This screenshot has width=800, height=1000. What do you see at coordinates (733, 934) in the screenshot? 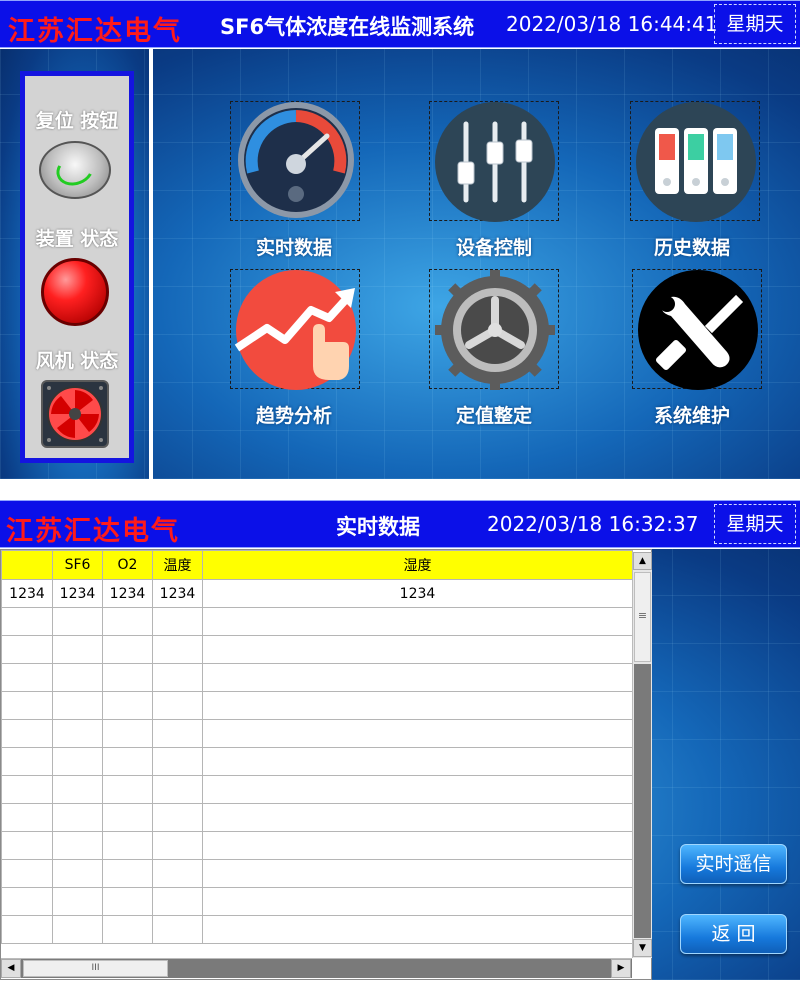
I see `back-button: 返 回` at bounding box center [733, 934].